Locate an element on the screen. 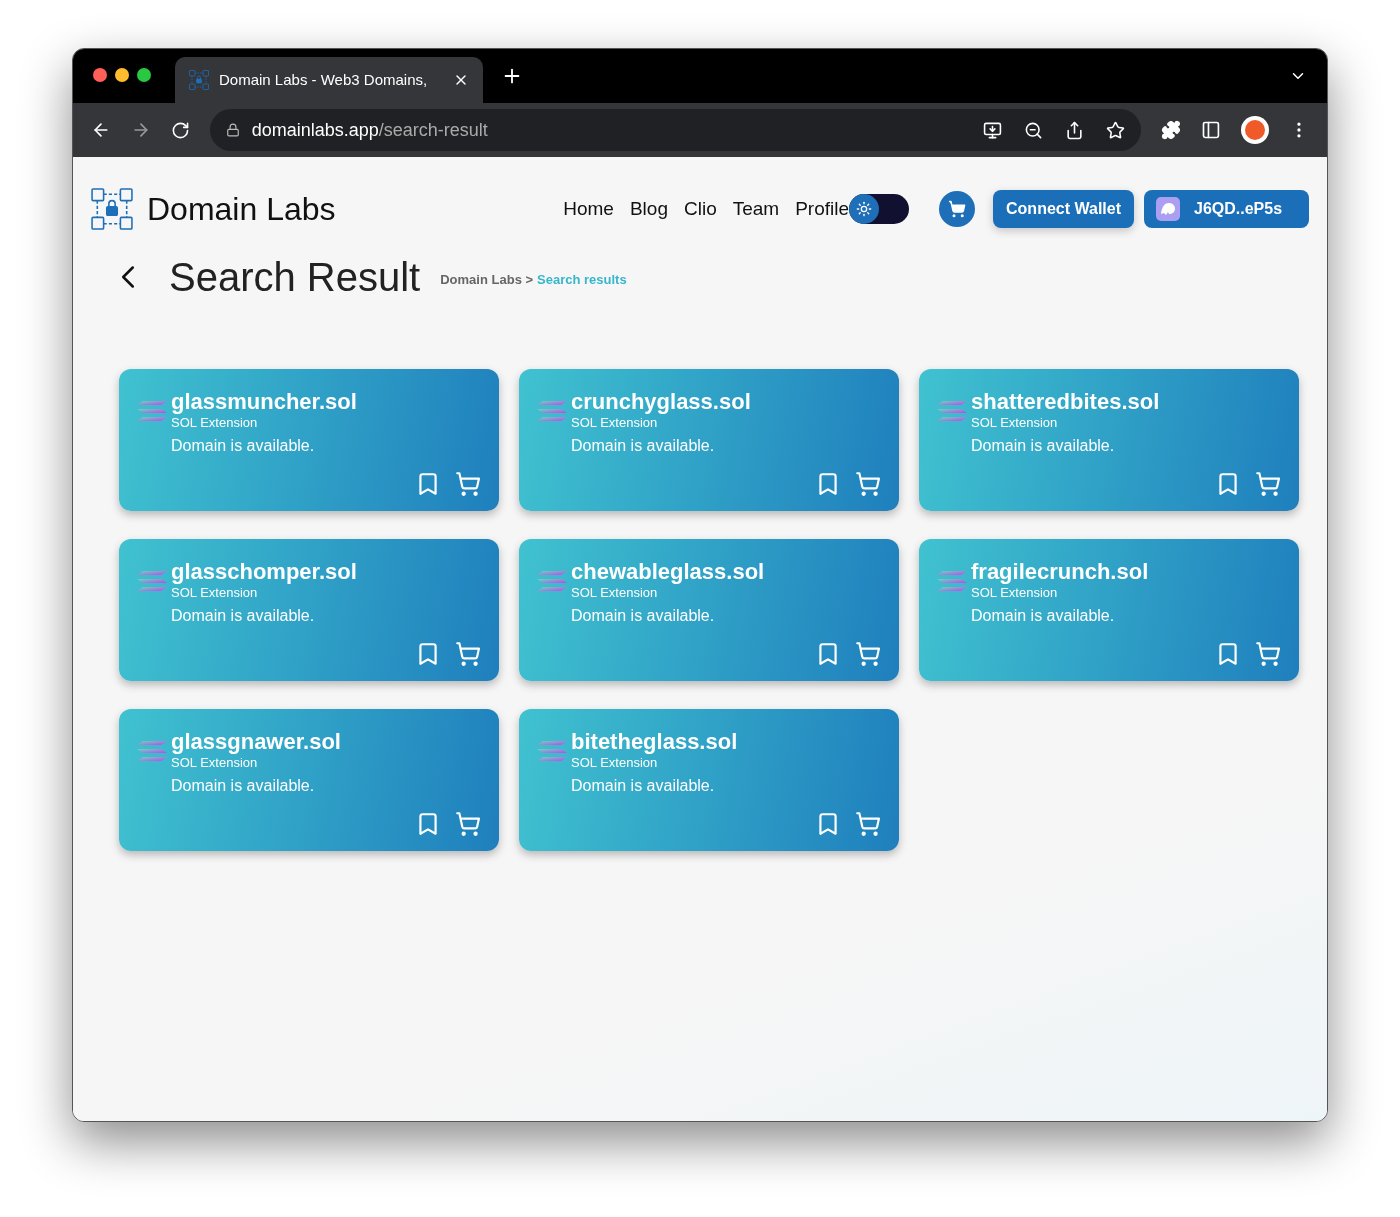  nav-link: Home is located at coordinates (588, 209).